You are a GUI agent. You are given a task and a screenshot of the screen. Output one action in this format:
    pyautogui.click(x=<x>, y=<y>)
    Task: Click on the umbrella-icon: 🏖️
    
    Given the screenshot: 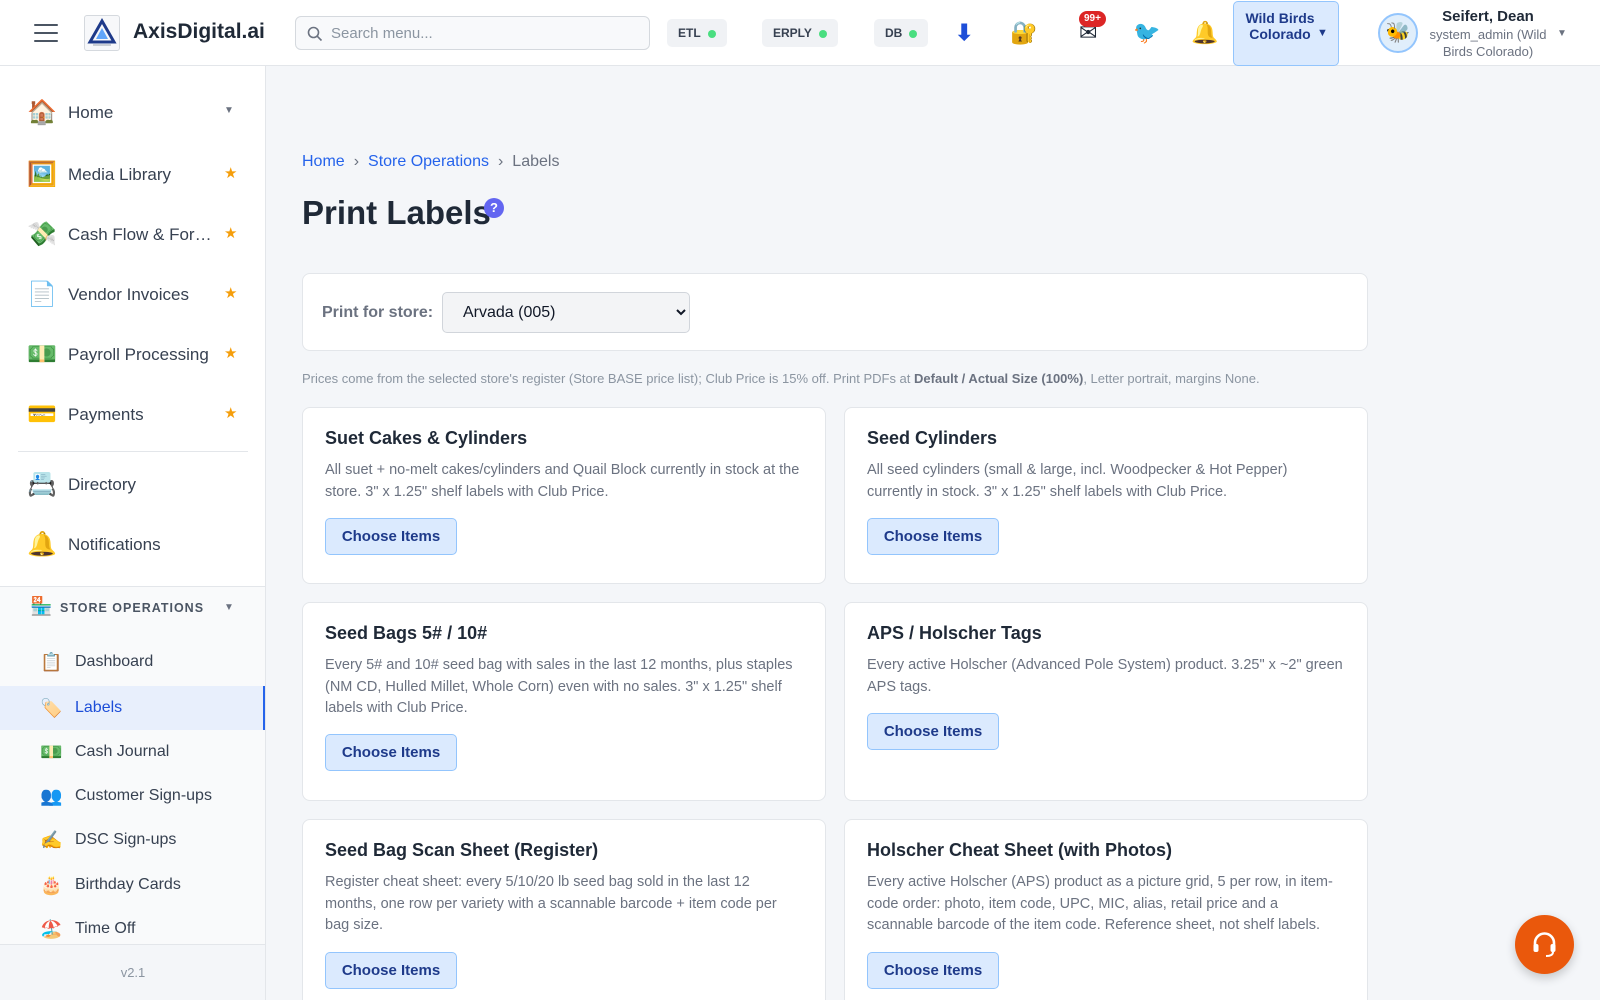 What is the action you would take?
    pyautogui.click(x=51, y=929)
    